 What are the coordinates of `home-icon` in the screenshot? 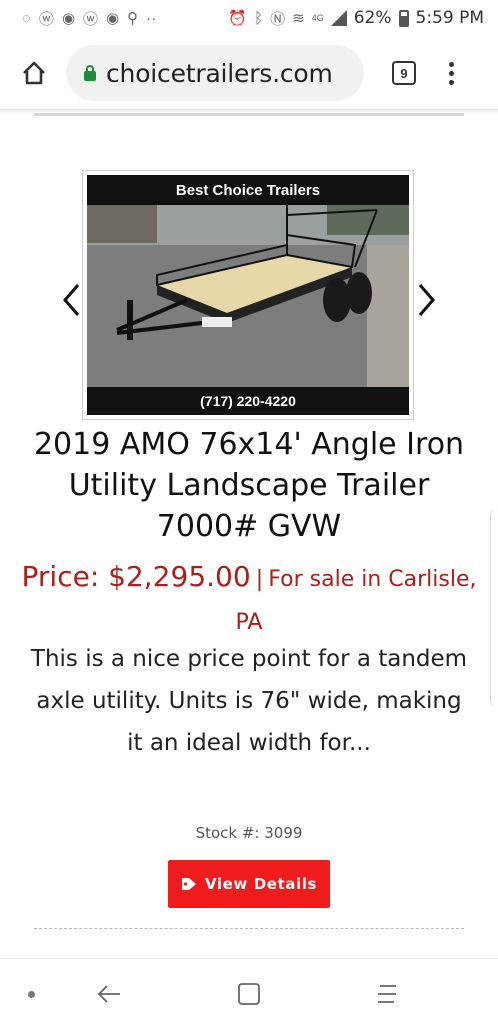 It's located at (34, 73).